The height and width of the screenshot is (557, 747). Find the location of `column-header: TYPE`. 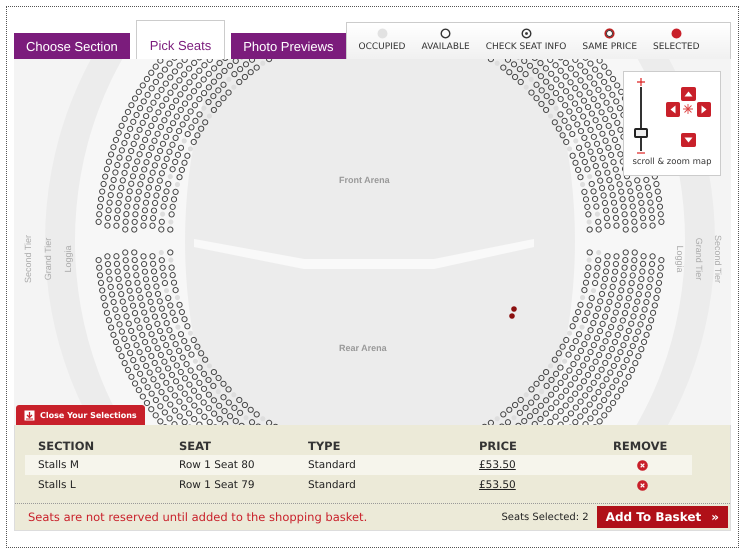

column-header: TYPE is located at coordinates (325, 446).